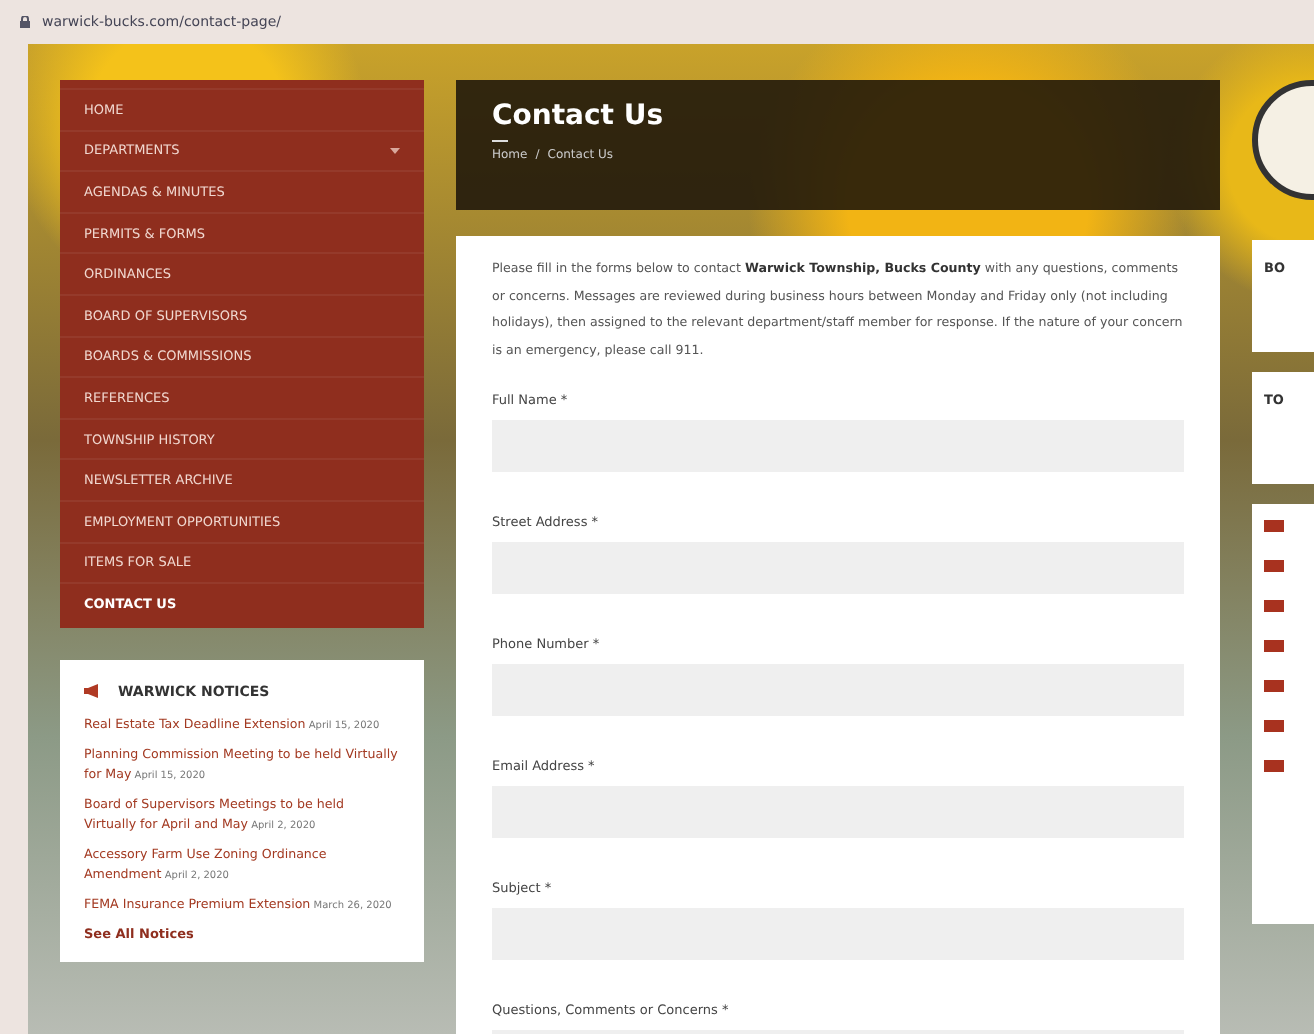  I want to click on megaphone-icon, so click(93, 691).